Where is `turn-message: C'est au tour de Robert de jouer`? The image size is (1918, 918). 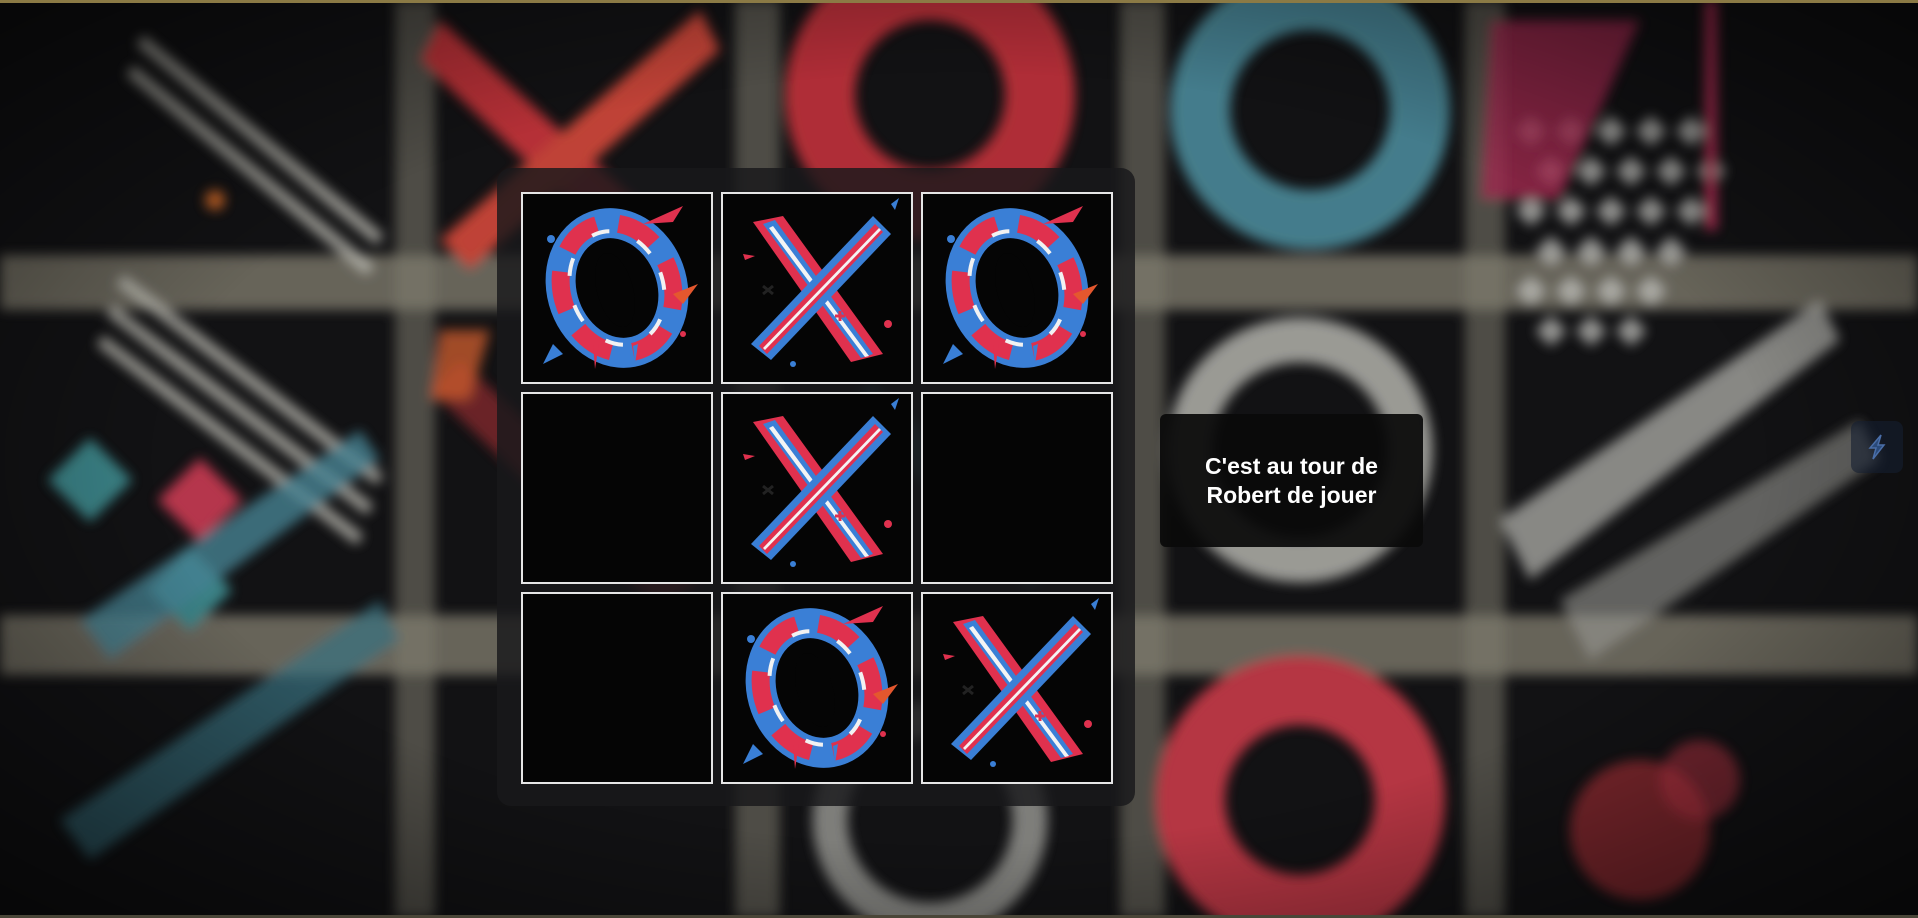 turn-message: C'est au tour de Robert de jouer is located at coordinates (1291, 480).